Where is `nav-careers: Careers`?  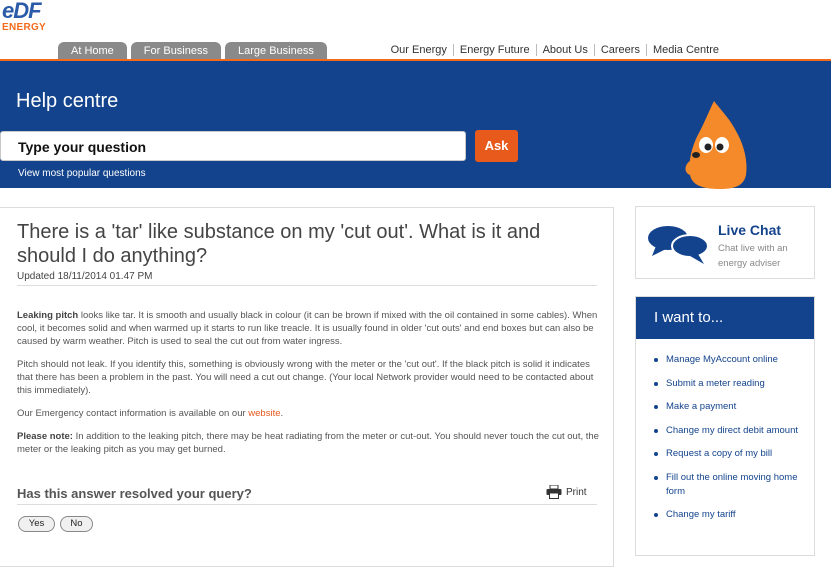
nav-careers: Careers is located at coordinates (619, 50).